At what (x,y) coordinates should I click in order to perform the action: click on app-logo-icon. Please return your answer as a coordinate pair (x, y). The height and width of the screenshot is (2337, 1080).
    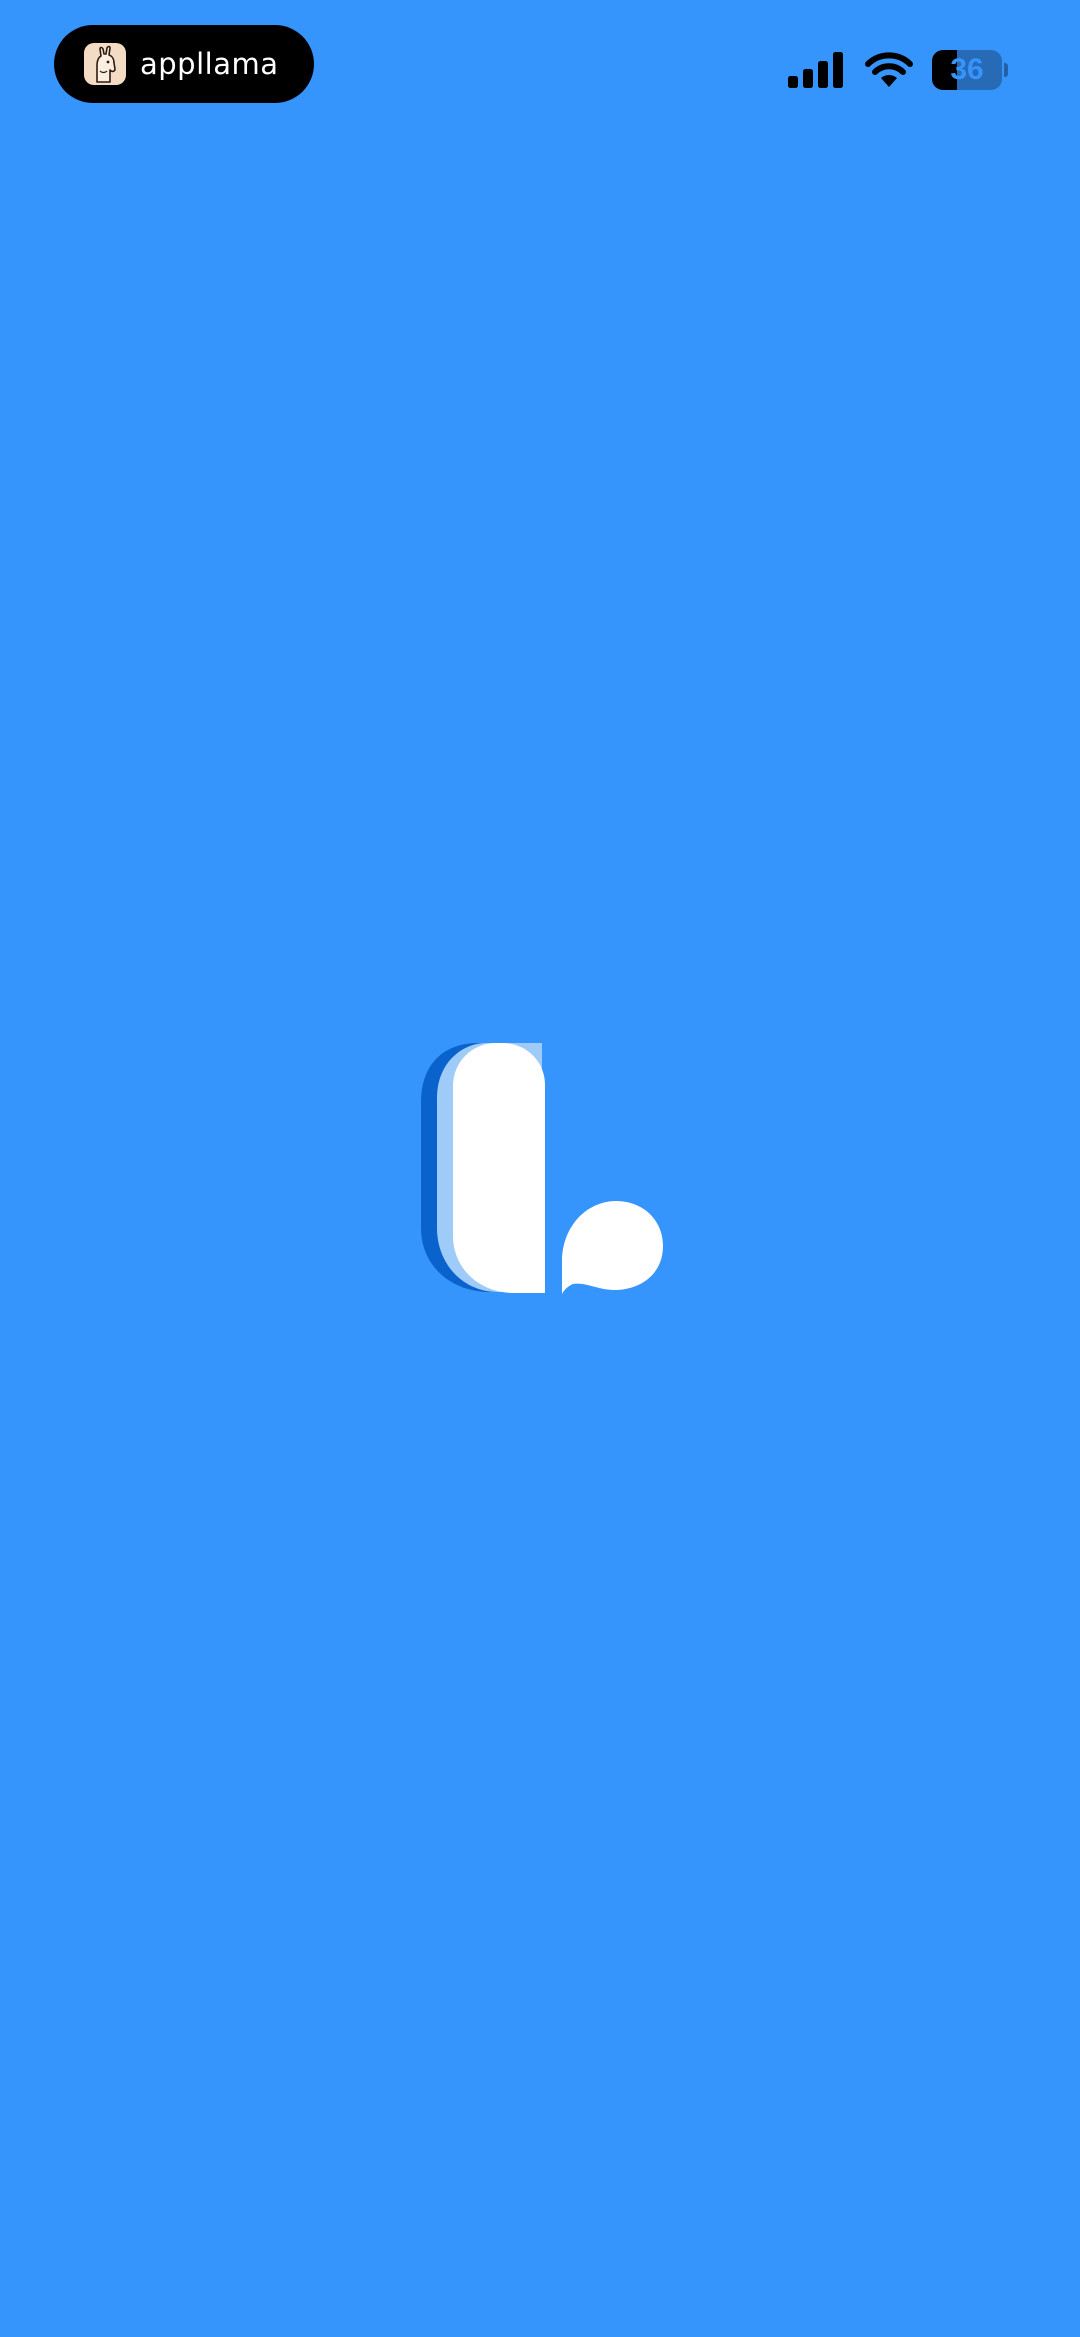
    Looking at the image, I should click on (542, 1168).